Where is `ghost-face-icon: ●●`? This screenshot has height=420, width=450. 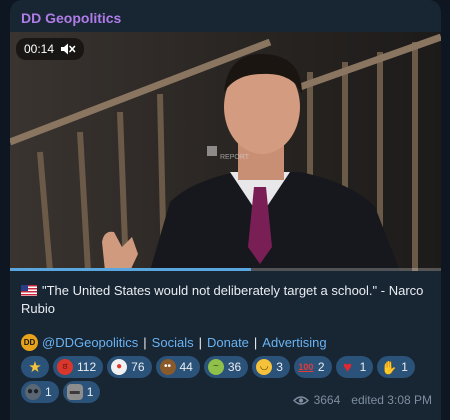 ghost-face-icon: ●● is located at coordinates (33, 392).